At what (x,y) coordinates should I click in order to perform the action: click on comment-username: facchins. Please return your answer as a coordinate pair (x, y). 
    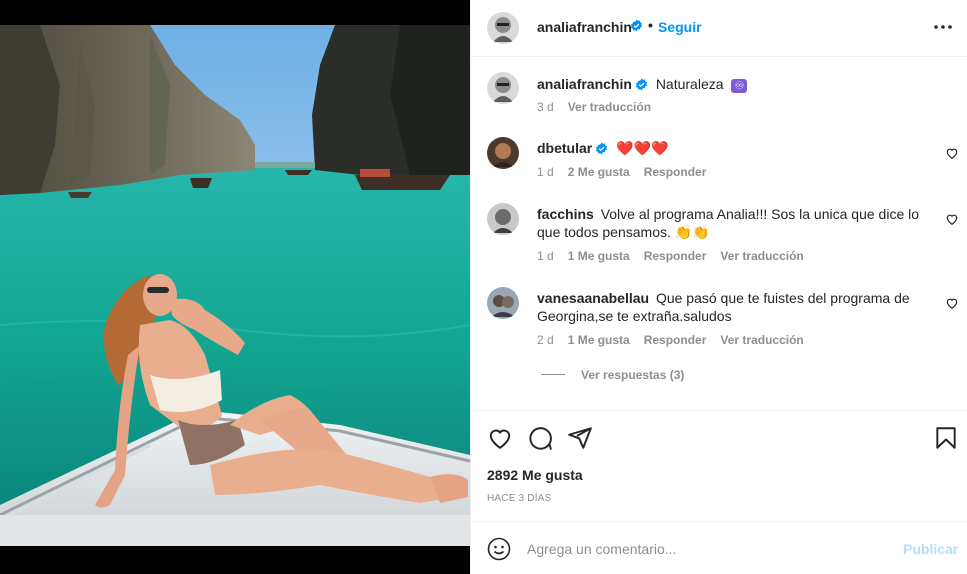
    Looking at the image, I should click on (565, 214).